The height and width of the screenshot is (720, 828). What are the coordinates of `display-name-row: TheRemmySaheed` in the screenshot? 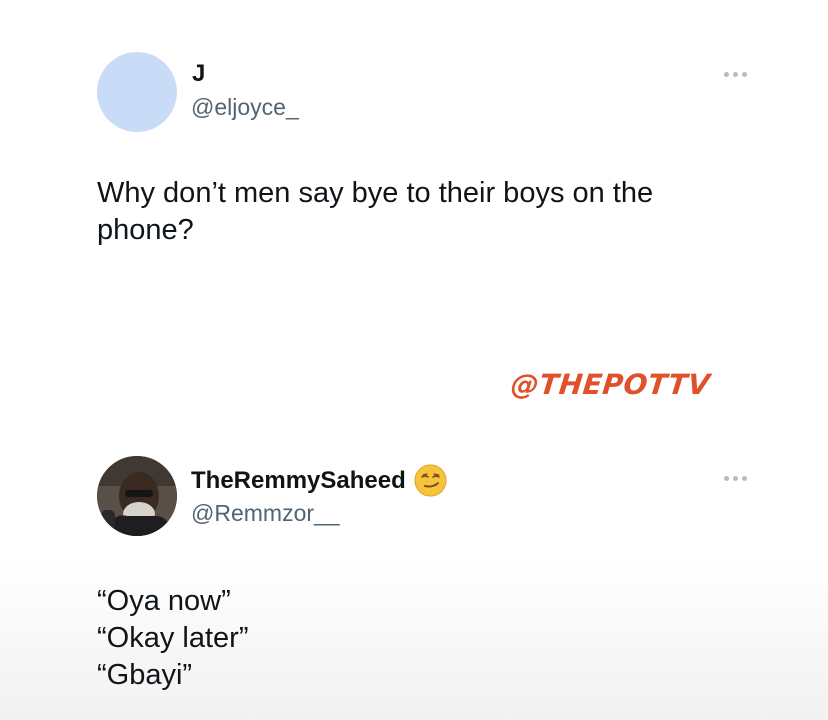 It's located at (319, 480).